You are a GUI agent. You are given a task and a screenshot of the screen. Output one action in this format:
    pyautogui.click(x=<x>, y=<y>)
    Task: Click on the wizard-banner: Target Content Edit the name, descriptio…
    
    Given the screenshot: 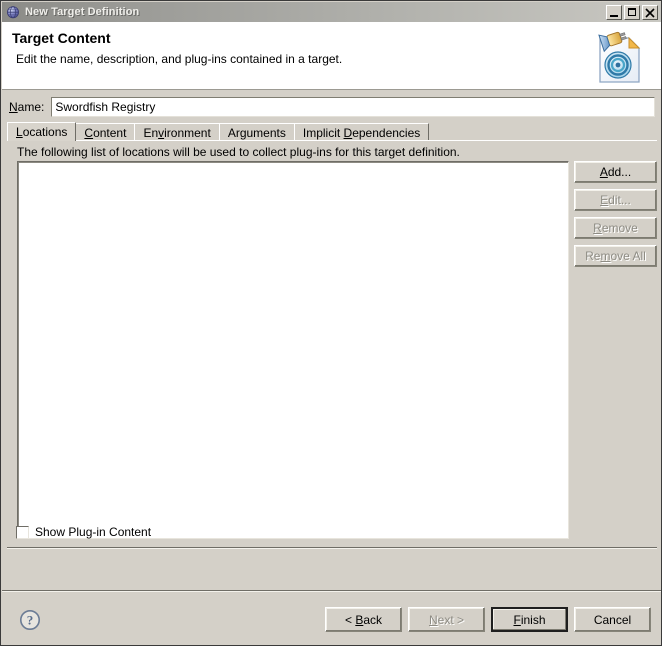 What is the action you would take?
    pyautogui.click(x=331, y=56)
    